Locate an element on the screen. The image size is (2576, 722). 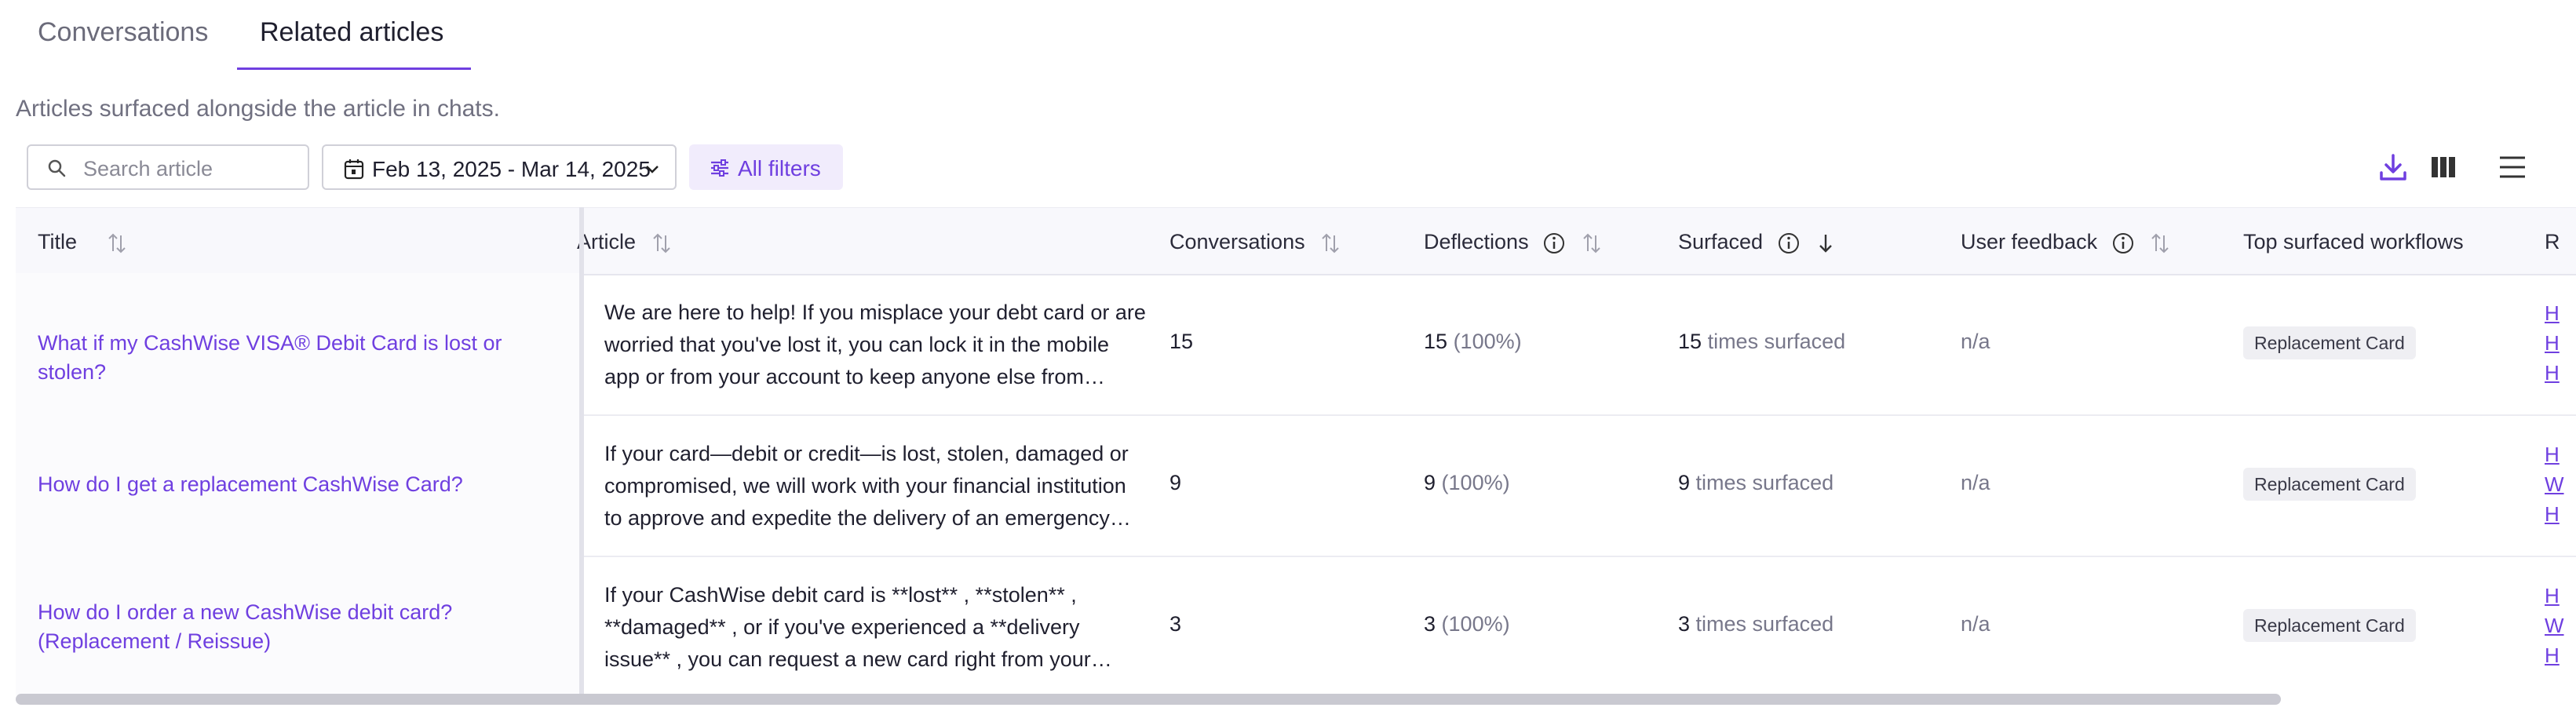
column-header-deflections: Deflections is located at coordinates (1513, 243).